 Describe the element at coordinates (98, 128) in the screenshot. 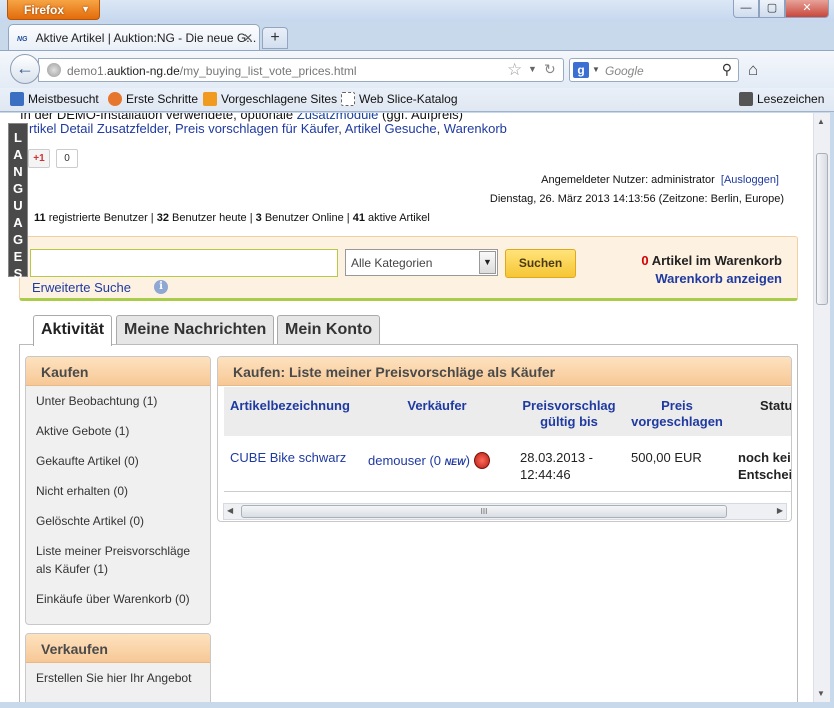

I see `link-article-detail: rtikel Detail Zusatzfelder` at that location.